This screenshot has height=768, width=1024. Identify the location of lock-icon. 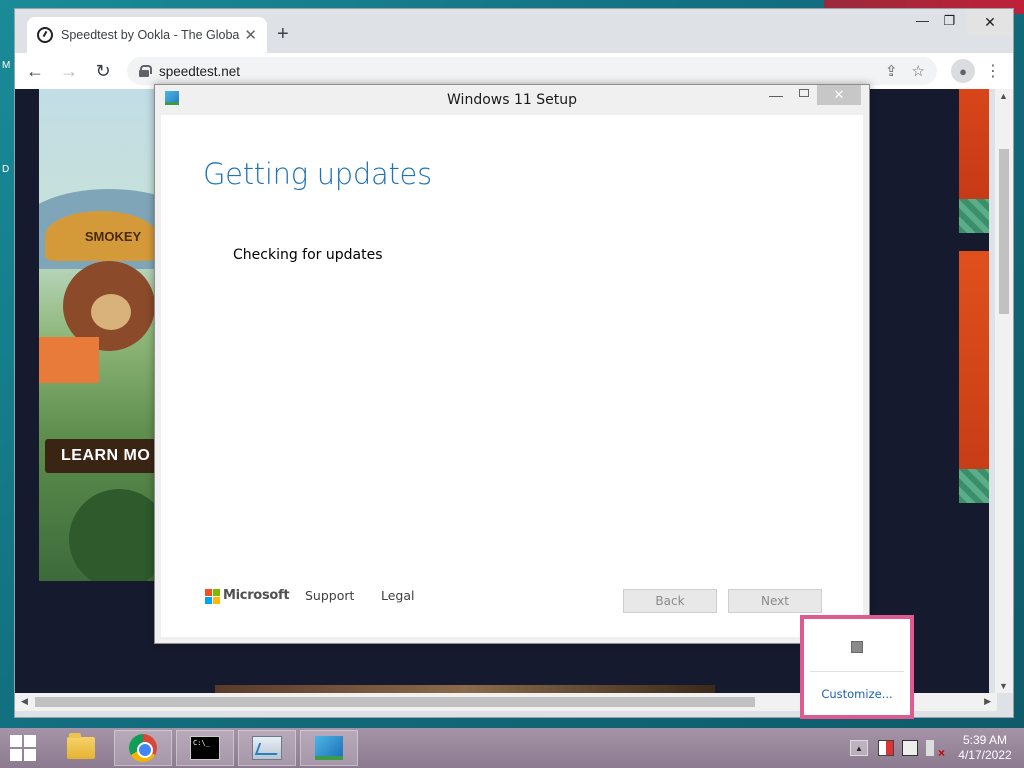
(145, 71).